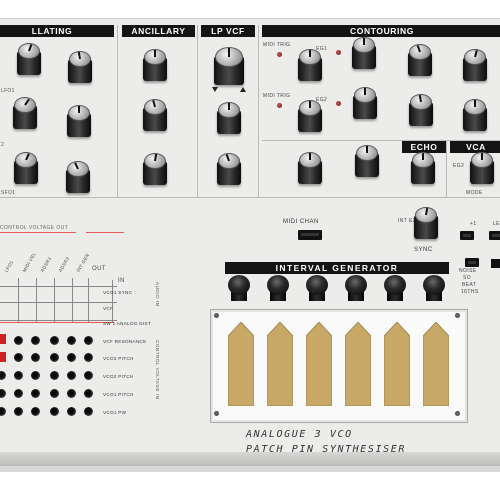 The height and width of the screenshot is (500, 500). What do you see at coordinates (365, 103) in the screenshot?
I see `eg2-decay-knob` at bounding box center [365, 103].